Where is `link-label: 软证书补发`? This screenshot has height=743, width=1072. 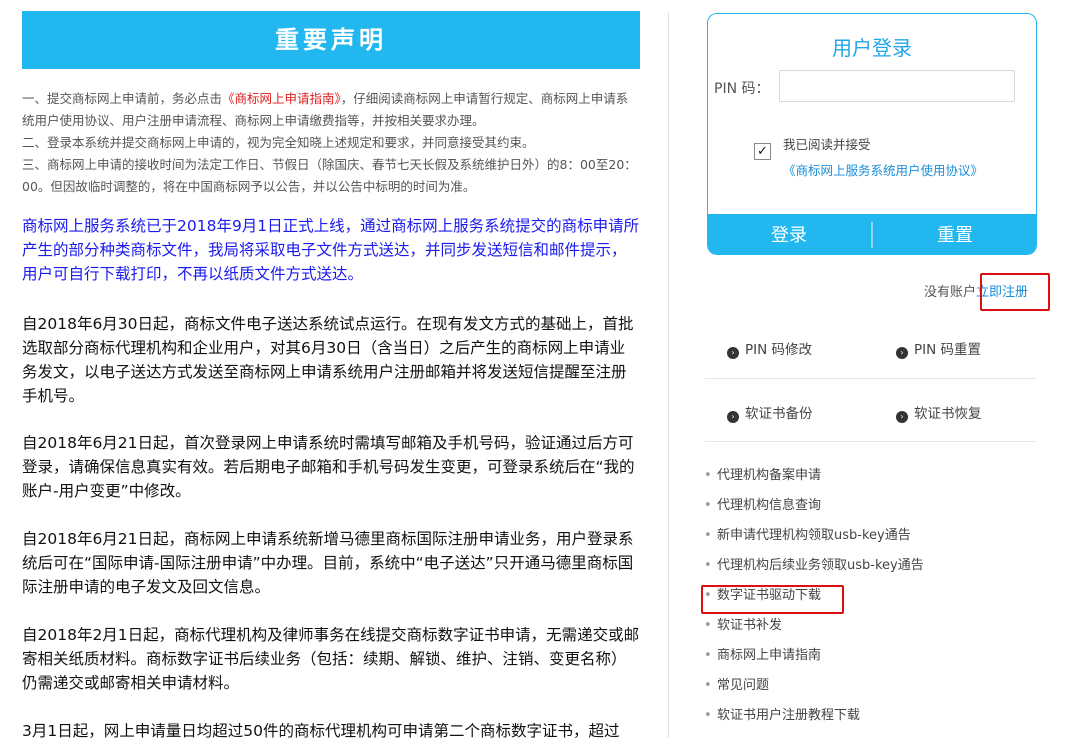 link-label: 软证书补发 is located at coordinates (750, 625).